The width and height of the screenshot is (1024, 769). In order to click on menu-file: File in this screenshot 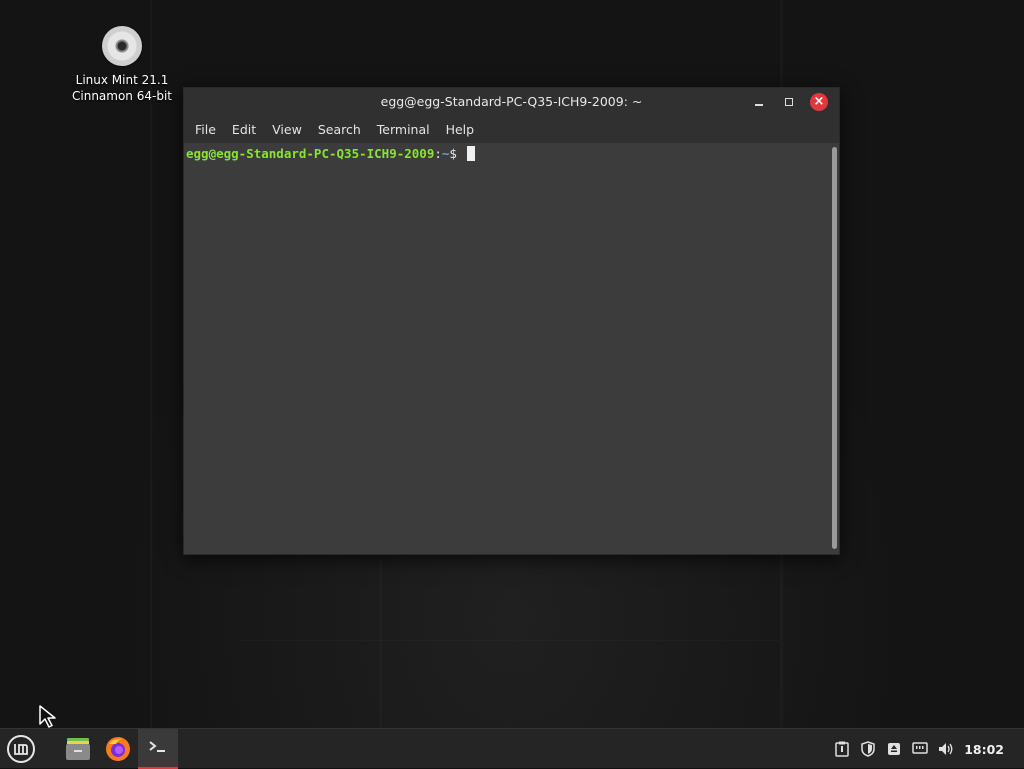, I will do `click(205, 129)`.